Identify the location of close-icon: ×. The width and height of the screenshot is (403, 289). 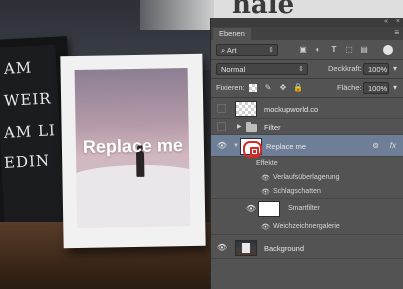
(398, 21).